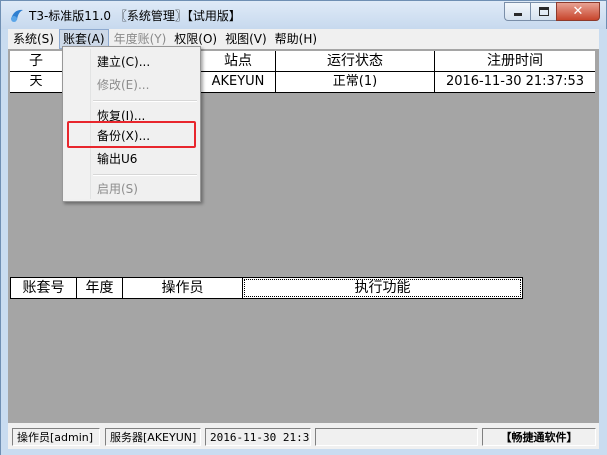  I want to click on app-logo-icon, so click(17, 15).